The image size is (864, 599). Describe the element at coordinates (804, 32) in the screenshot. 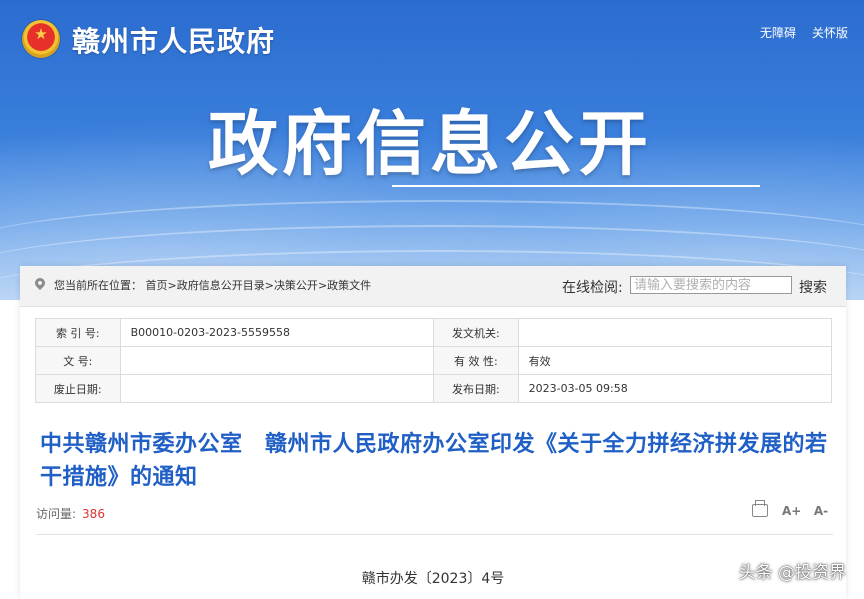

I see `top-links: 无障碍 关怀版` at that location.